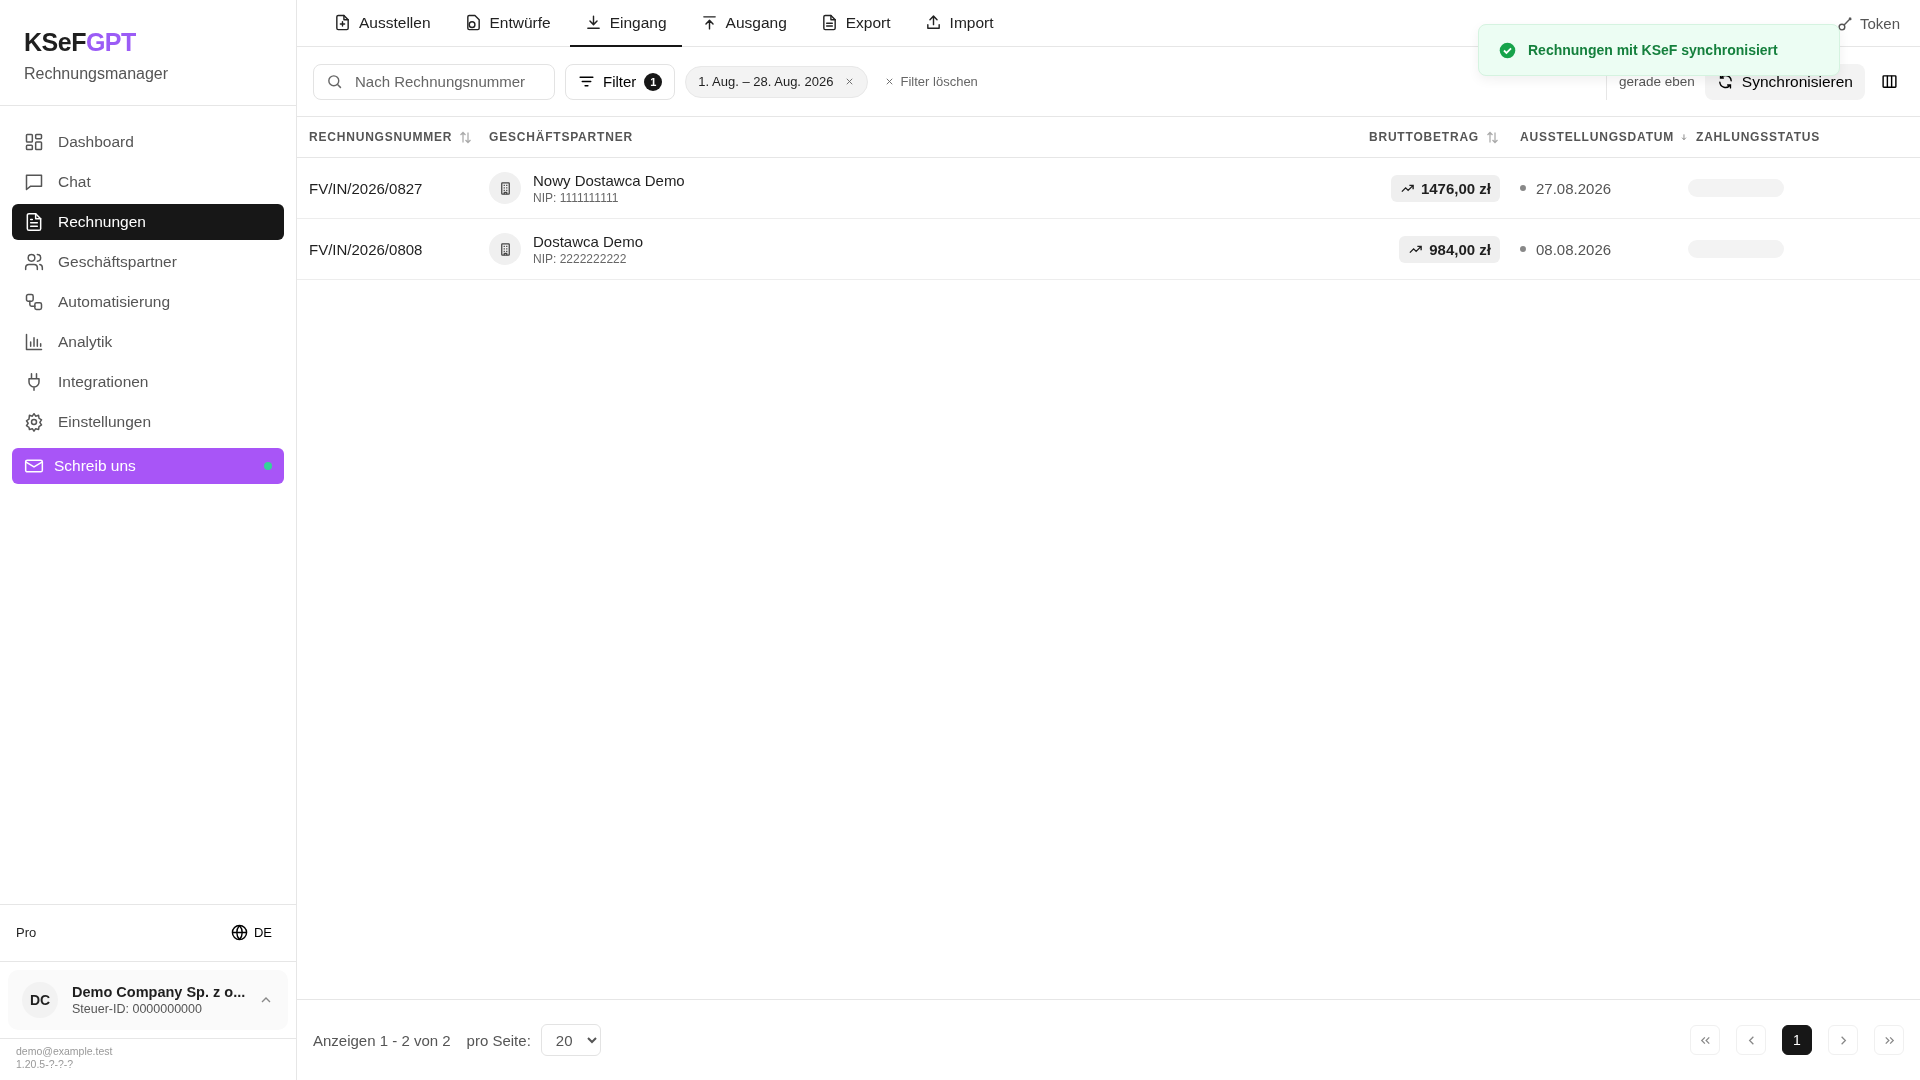 This screenshot has height=1080, width=1920. What do you see at coordinates (609, 180) in the screenshot?
I see `partner-name: Nowy Dostawca Demo` at bounding box center [609, 180].